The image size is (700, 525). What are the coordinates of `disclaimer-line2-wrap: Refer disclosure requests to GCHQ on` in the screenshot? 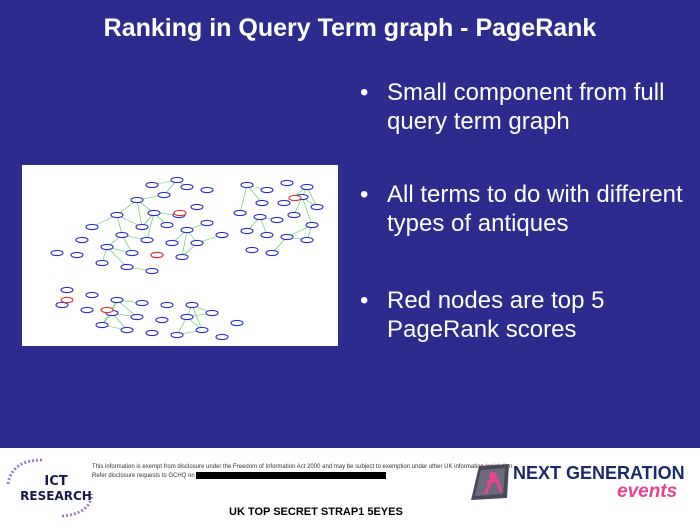 It's located at (303, 476).